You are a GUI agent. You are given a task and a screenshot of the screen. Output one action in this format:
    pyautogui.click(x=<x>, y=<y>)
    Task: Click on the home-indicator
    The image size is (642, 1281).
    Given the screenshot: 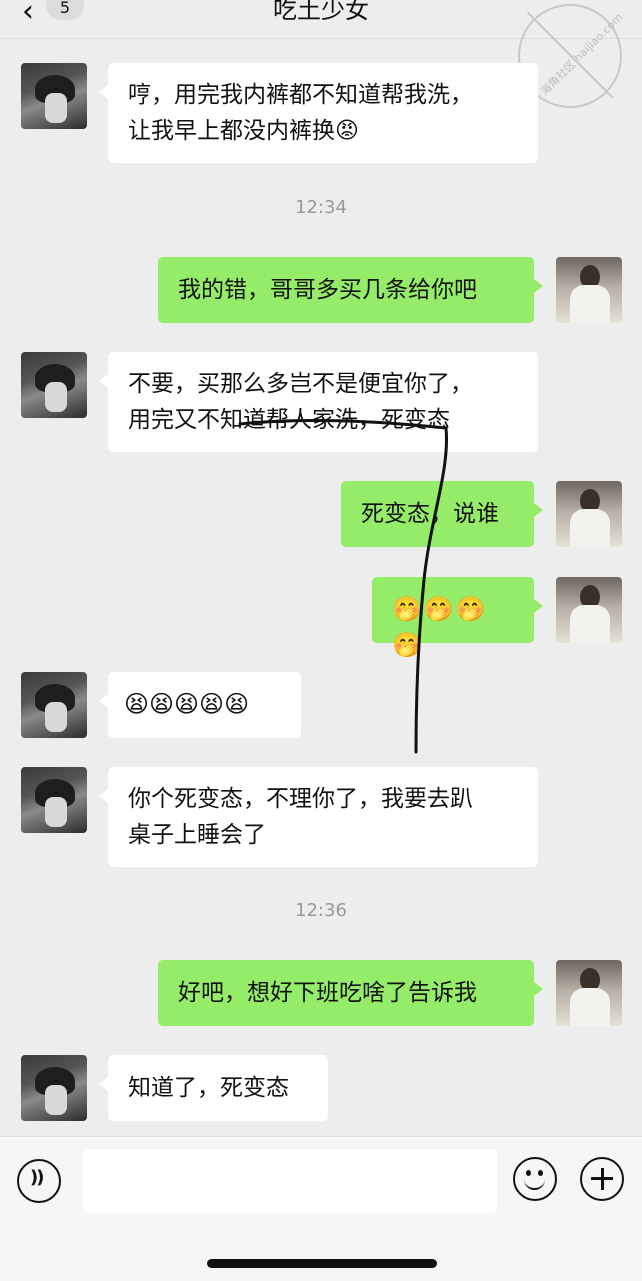 What is the action you would take?
    pyautogui.click(x=322, y=1263)
    